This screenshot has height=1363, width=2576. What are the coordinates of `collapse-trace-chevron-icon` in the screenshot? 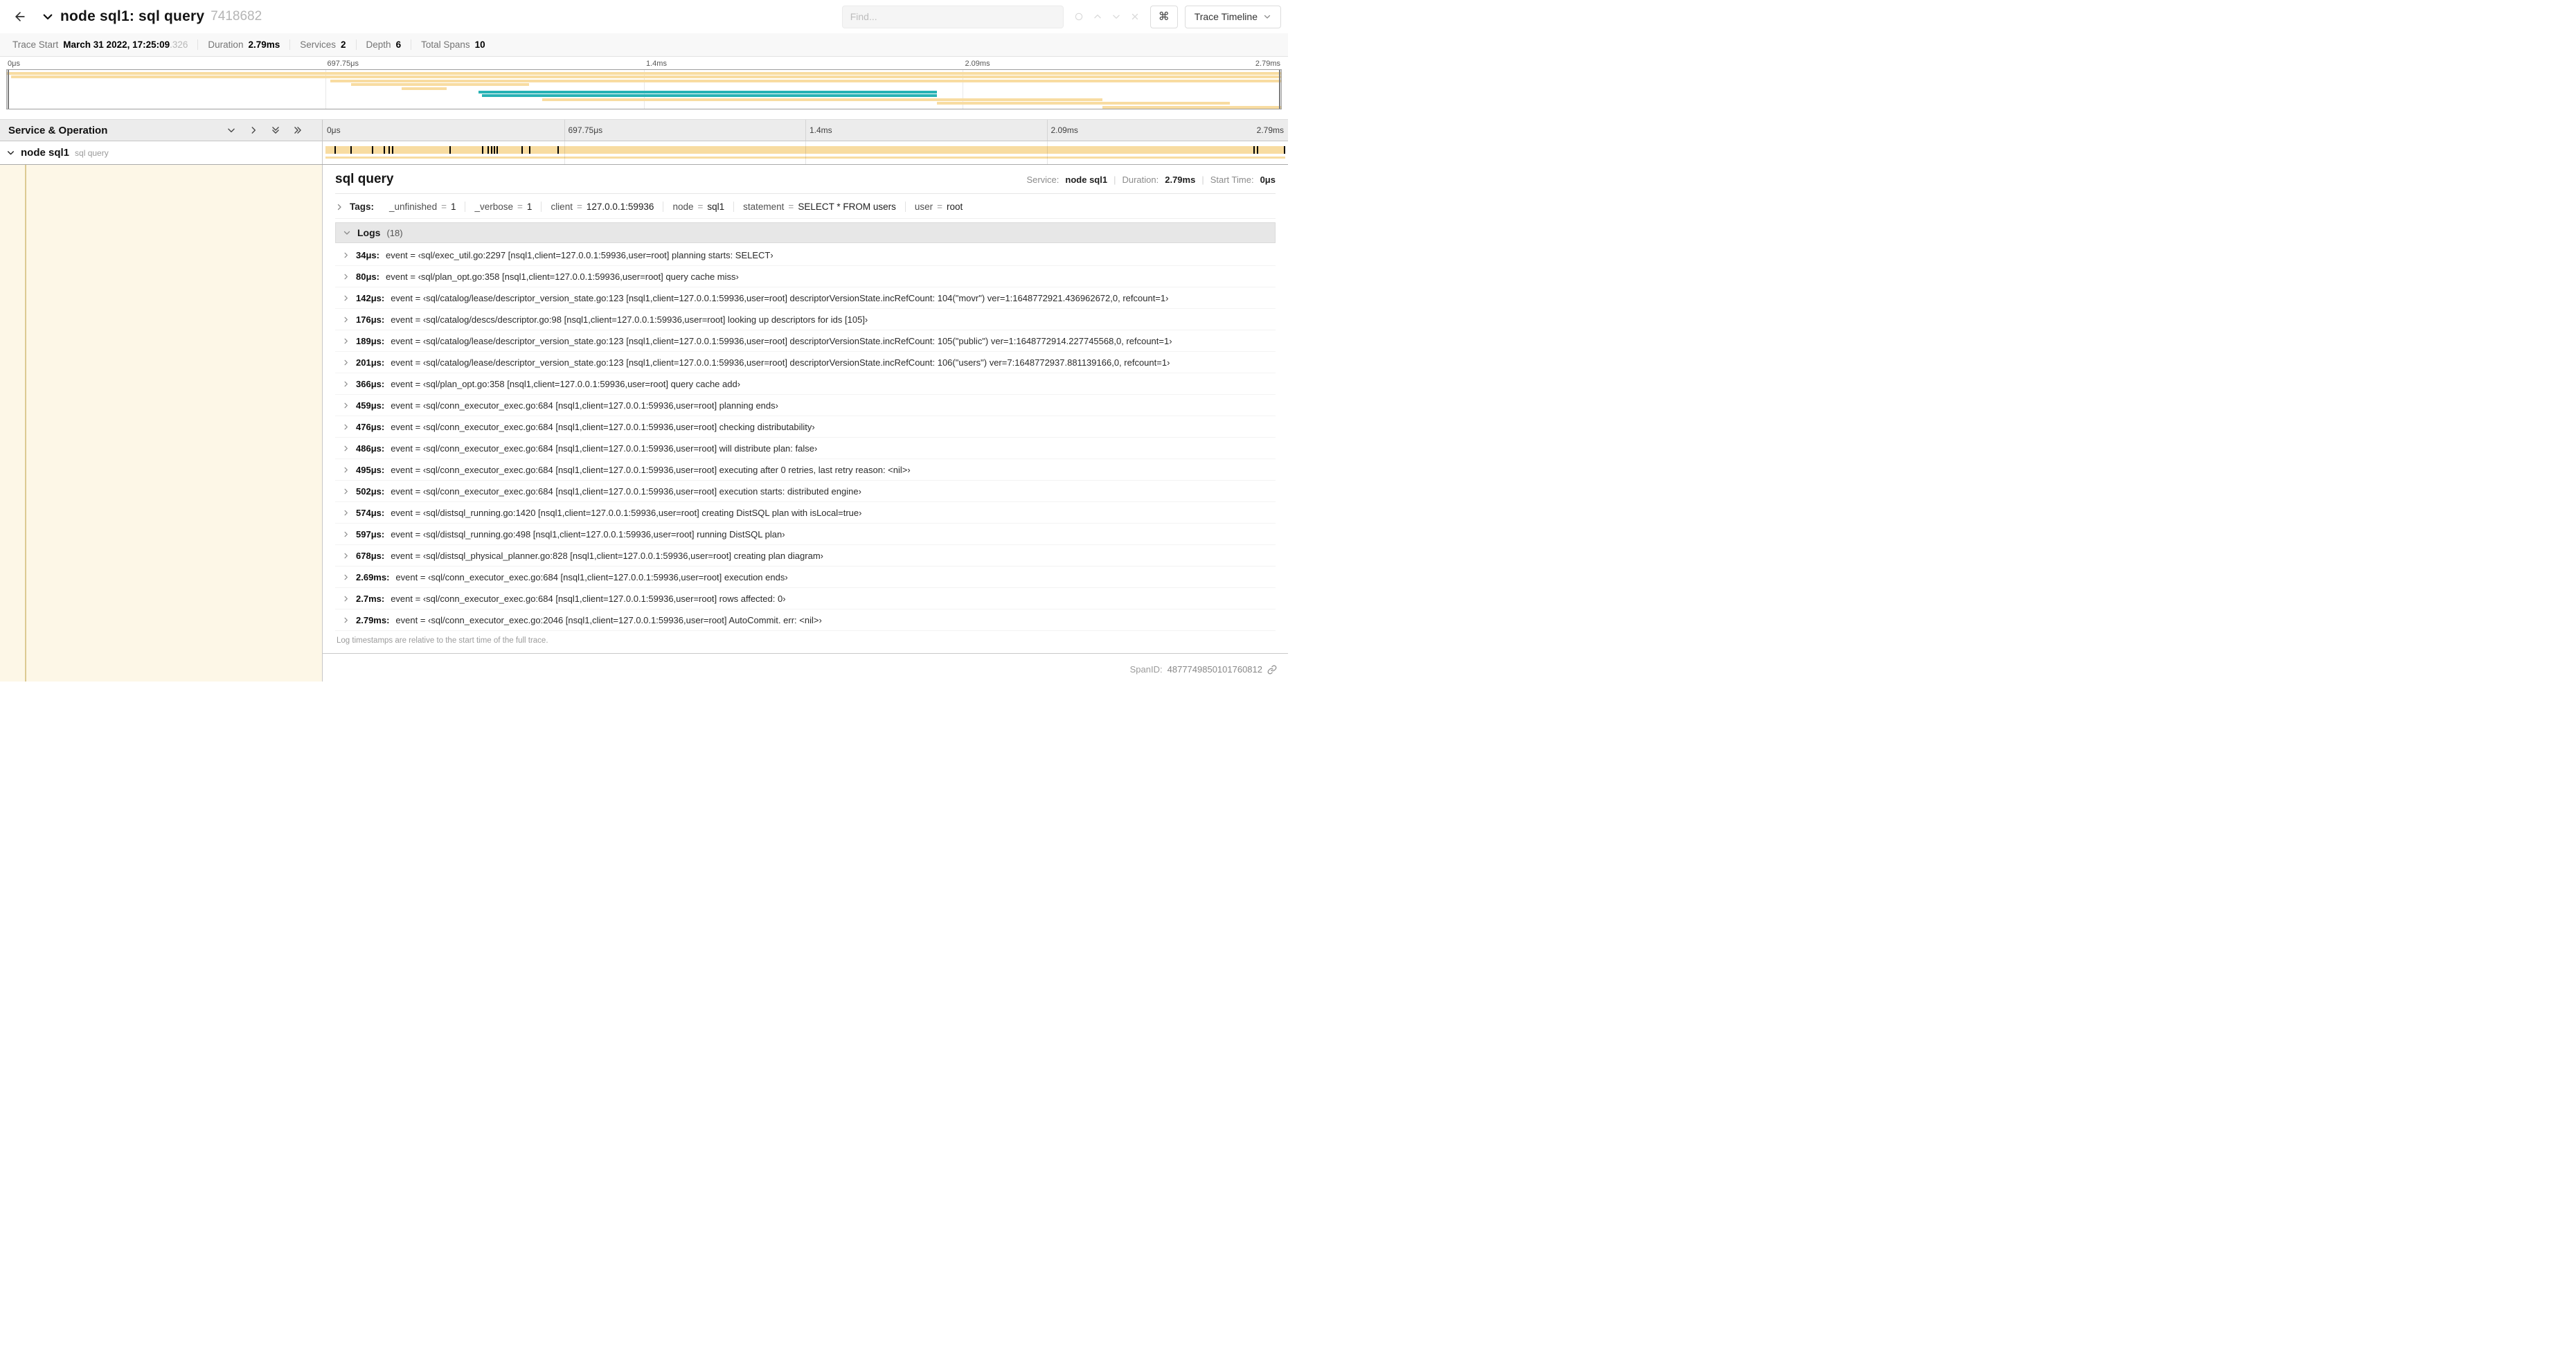 It's located at (48, 16).